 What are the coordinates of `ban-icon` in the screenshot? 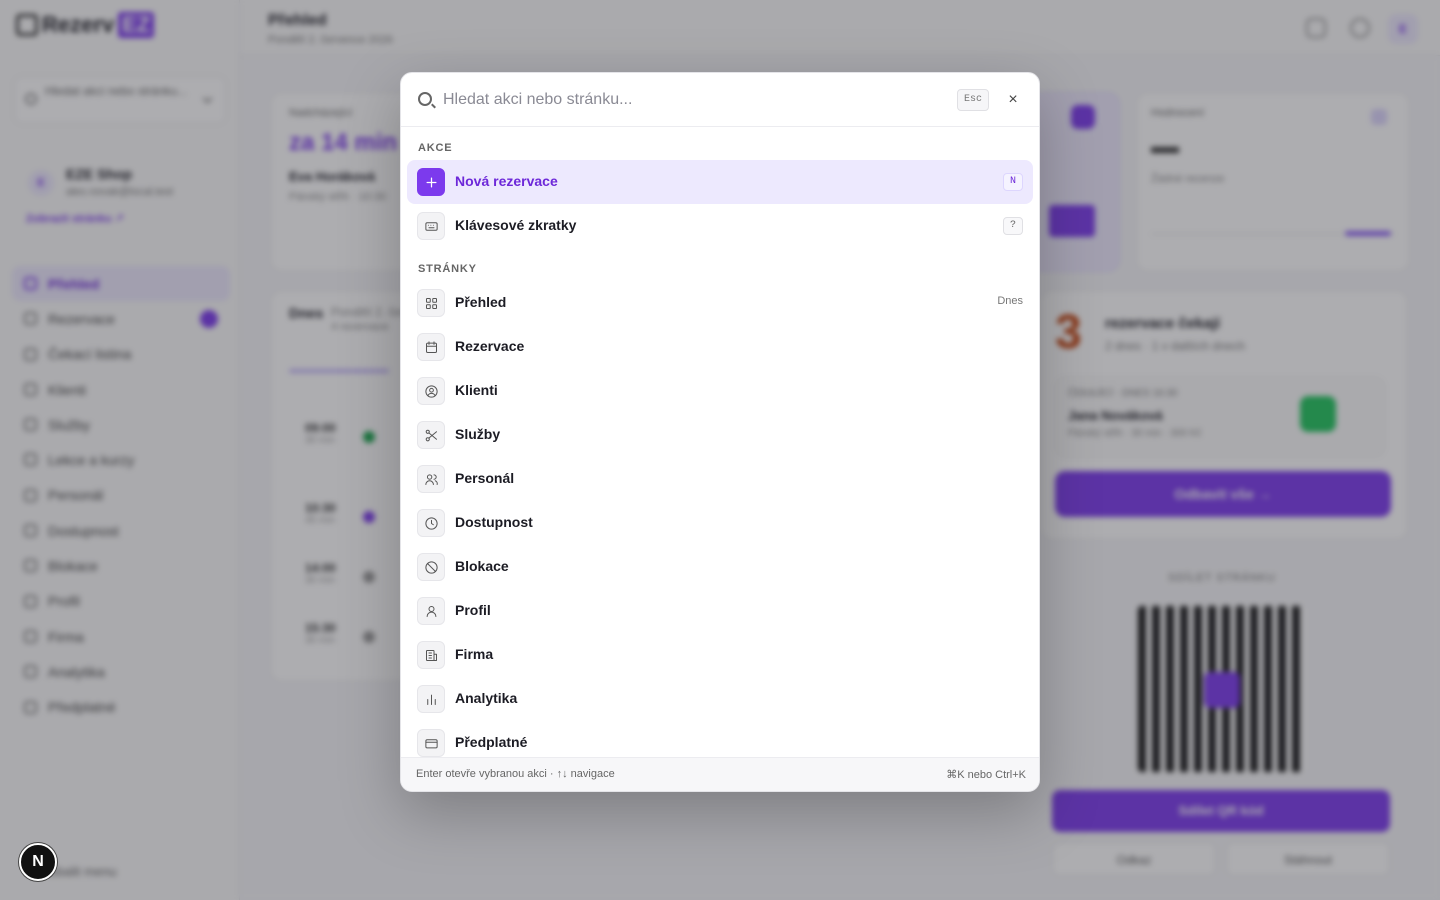 It's located at (431, 567).